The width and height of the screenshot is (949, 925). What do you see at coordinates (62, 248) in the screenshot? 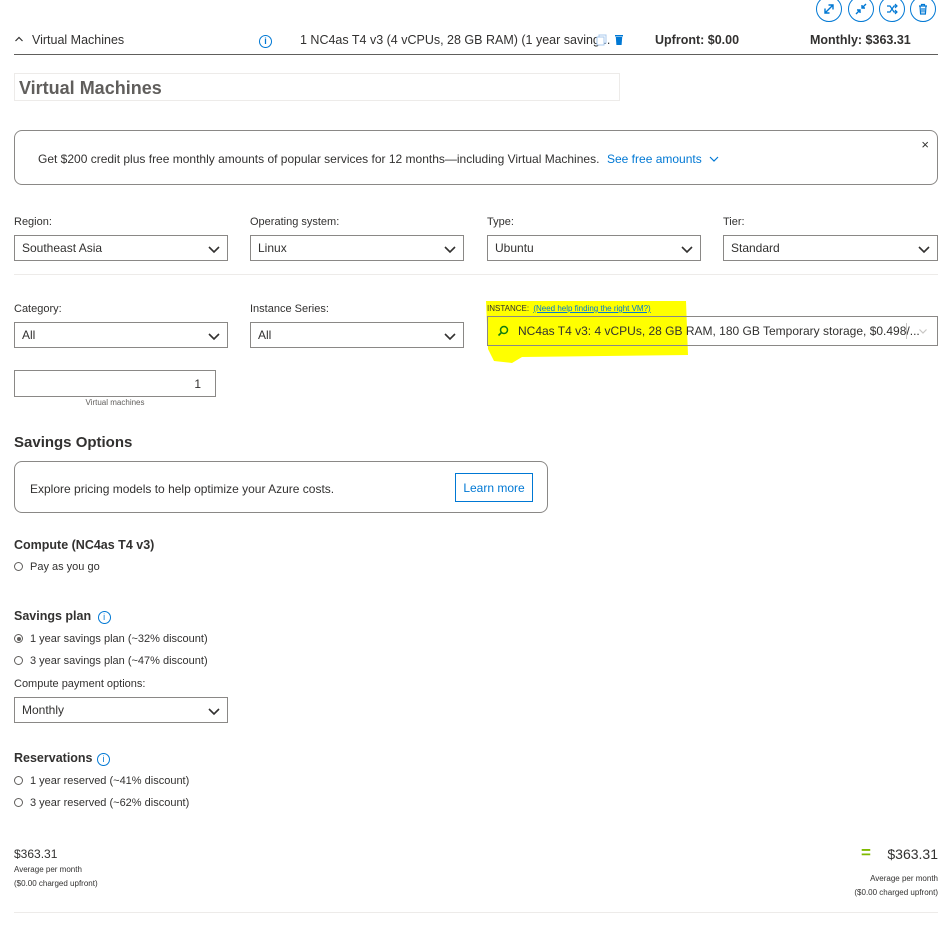
I see `region-value: Southeast Asia` at bounding box center [62, 248].